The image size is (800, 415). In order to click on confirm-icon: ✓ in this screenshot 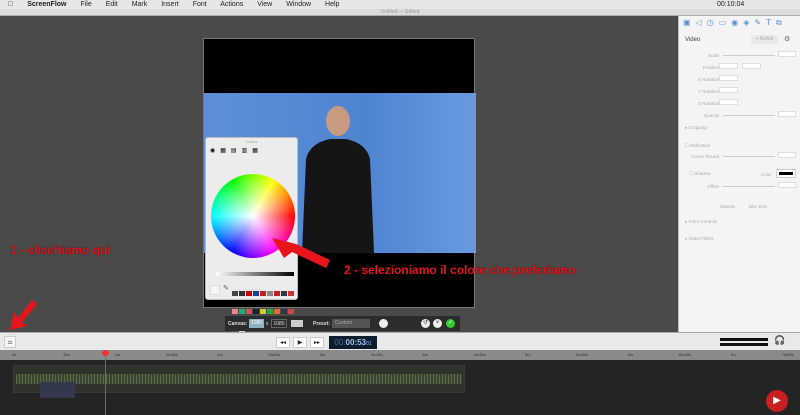, I will do `click(450, 323)`.